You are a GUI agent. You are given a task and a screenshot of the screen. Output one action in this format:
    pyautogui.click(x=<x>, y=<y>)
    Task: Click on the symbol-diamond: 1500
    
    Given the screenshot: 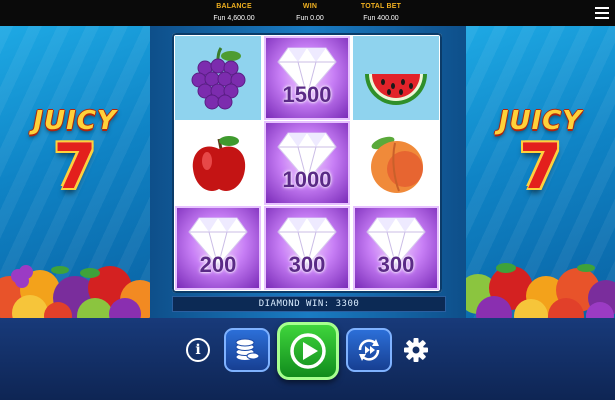 What is the action you would take?
    pyautogui.click(x=307, y=78)
    